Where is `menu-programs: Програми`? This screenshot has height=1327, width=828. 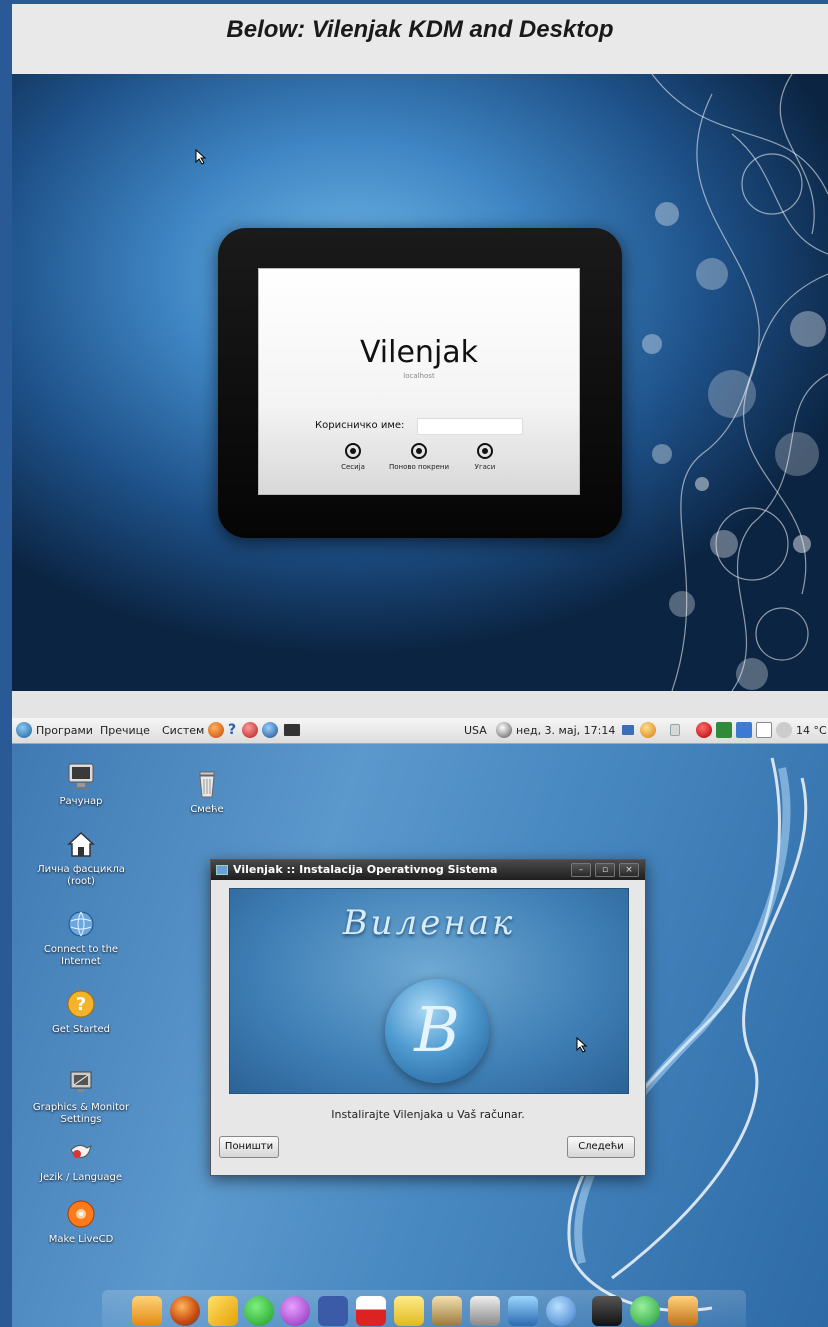 menu-programs: Програми is located at coordinates (64, 730).